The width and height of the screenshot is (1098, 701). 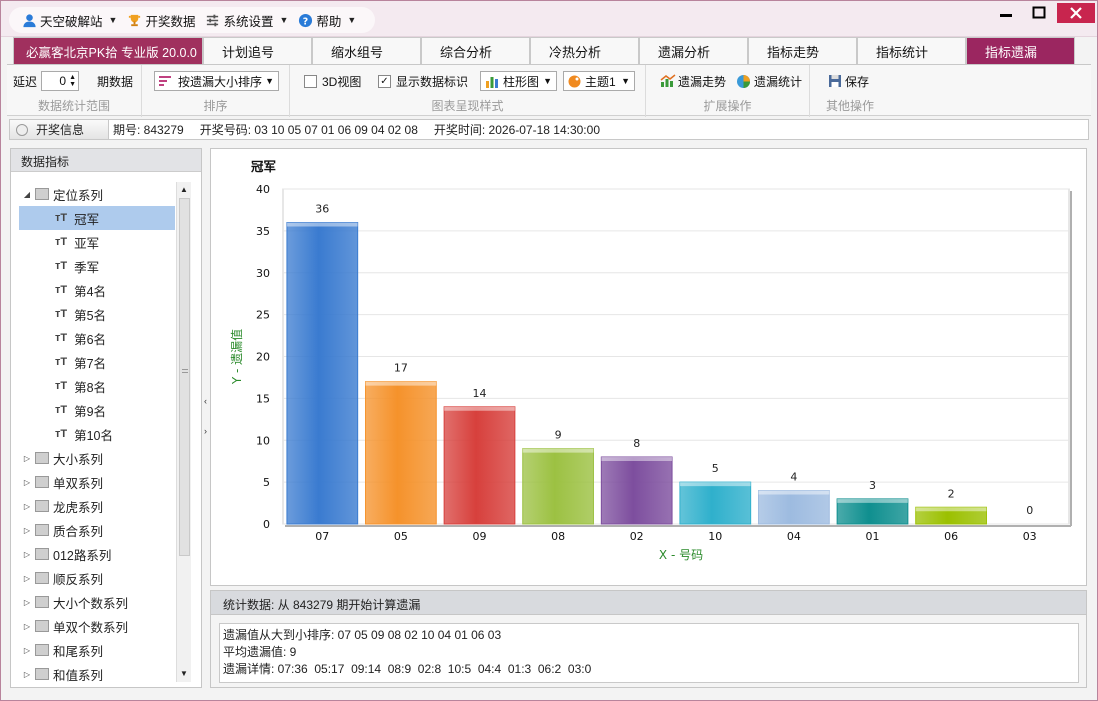 What do you see at coordinates (263, 398) in the screenshot?
I see `y-tick-label: 15` at bounding box center [263, 398].